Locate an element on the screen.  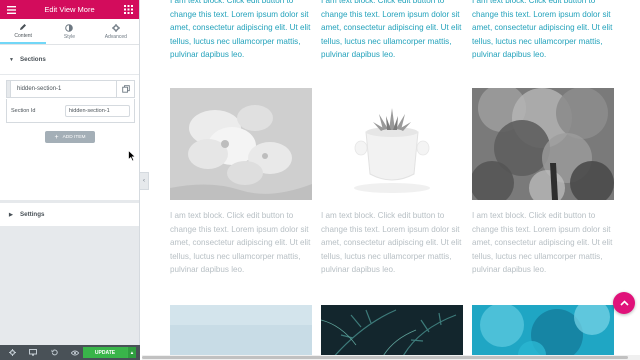
panel-header: Edit View More is located at coordinates (69, 9).